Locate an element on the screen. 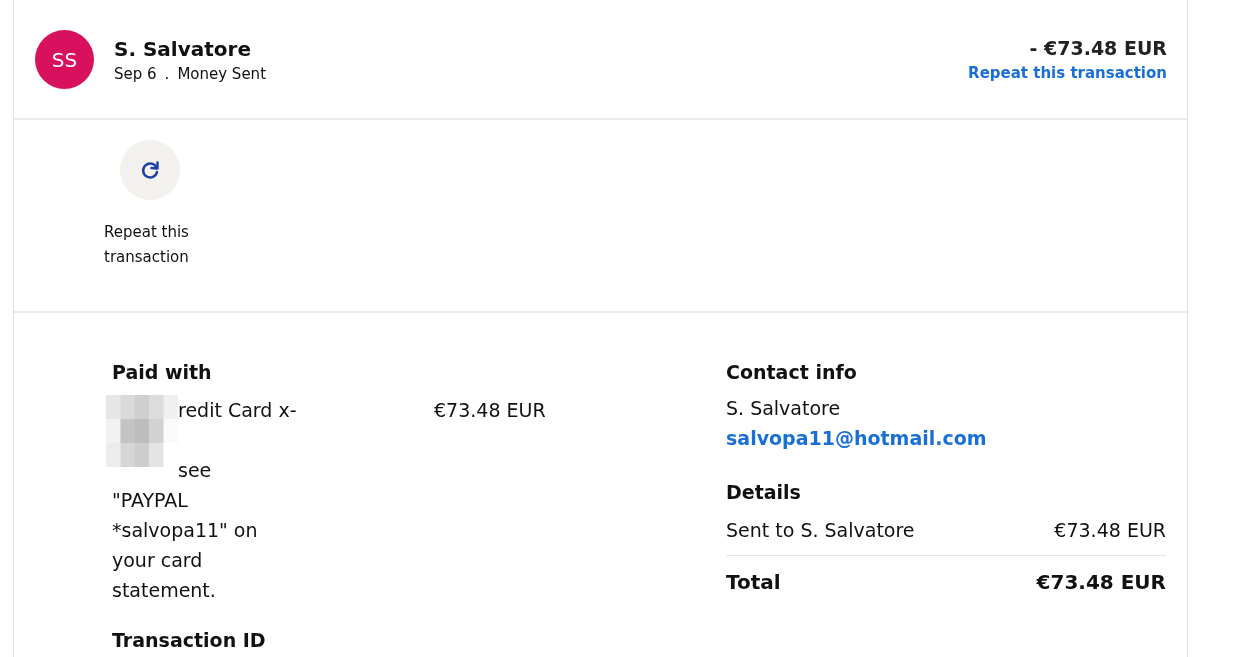  section-title: Paid with is located at coordinates (162, 372).